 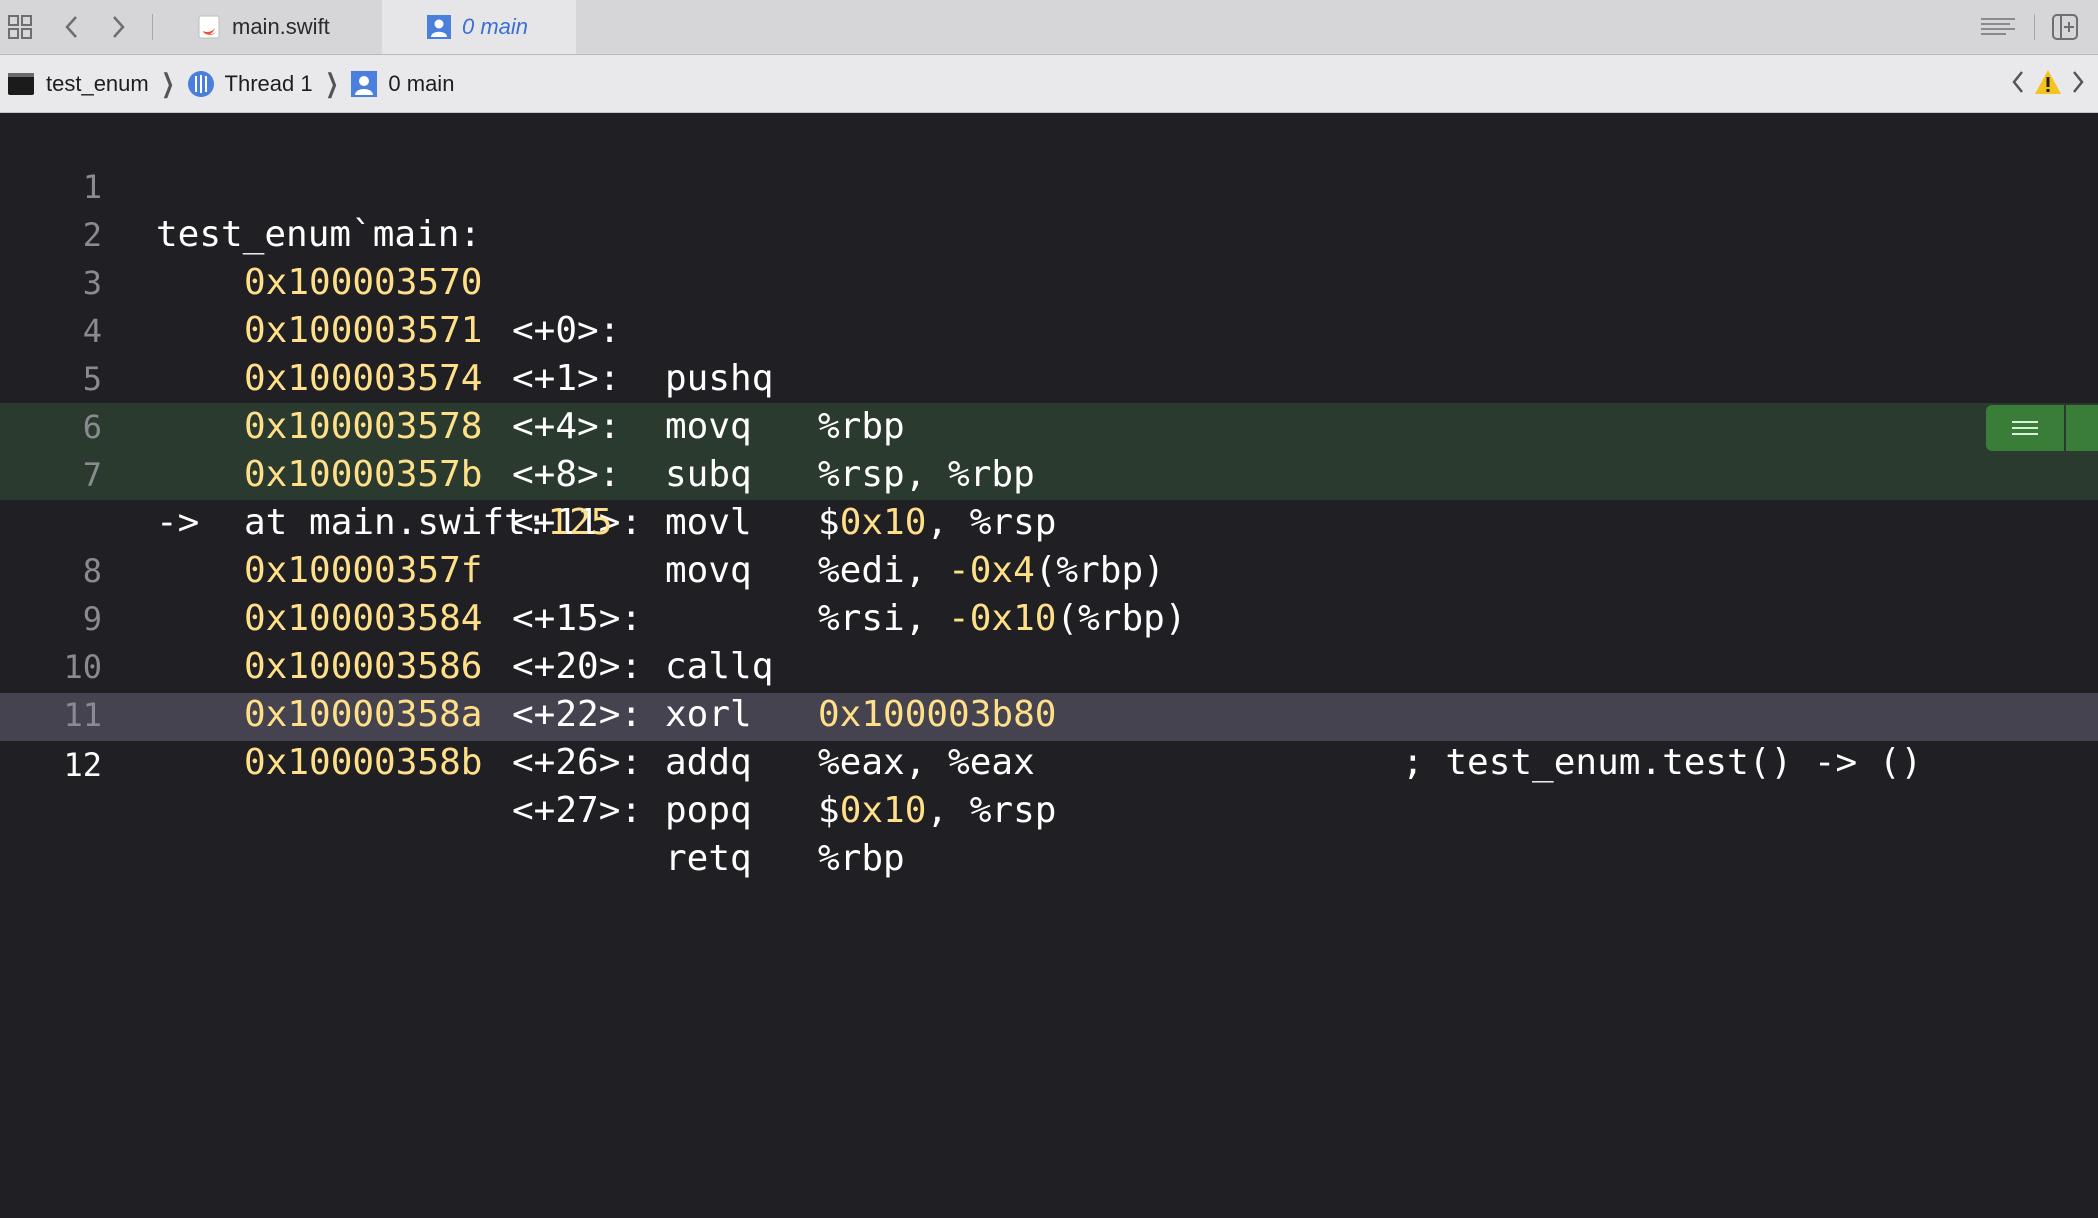 What do you see at coordinates (201, 84) in the screenshot?
I see `thread-icon` at bounding box center [201, 84].